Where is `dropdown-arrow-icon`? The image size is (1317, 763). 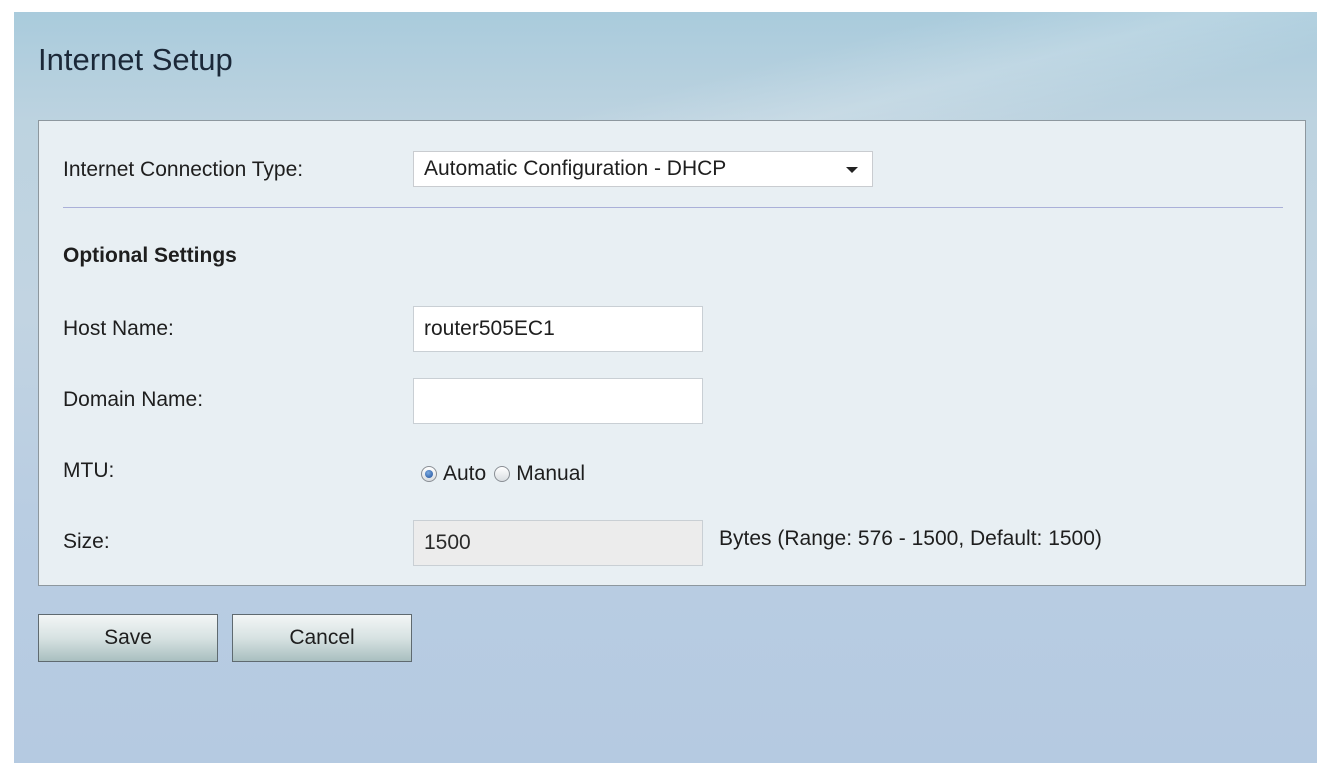 dropdown-arrow-icon is located at coordinates (852, 170).